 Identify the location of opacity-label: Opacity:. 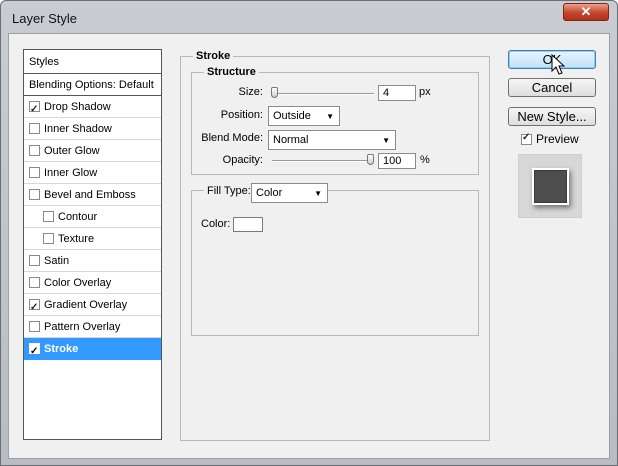
(242, 160).